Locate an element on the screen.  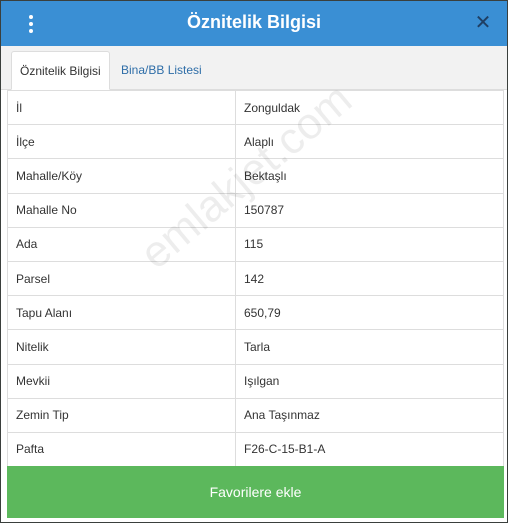
attribute-value: Bektaşlı is located at coordinates (369, 176).